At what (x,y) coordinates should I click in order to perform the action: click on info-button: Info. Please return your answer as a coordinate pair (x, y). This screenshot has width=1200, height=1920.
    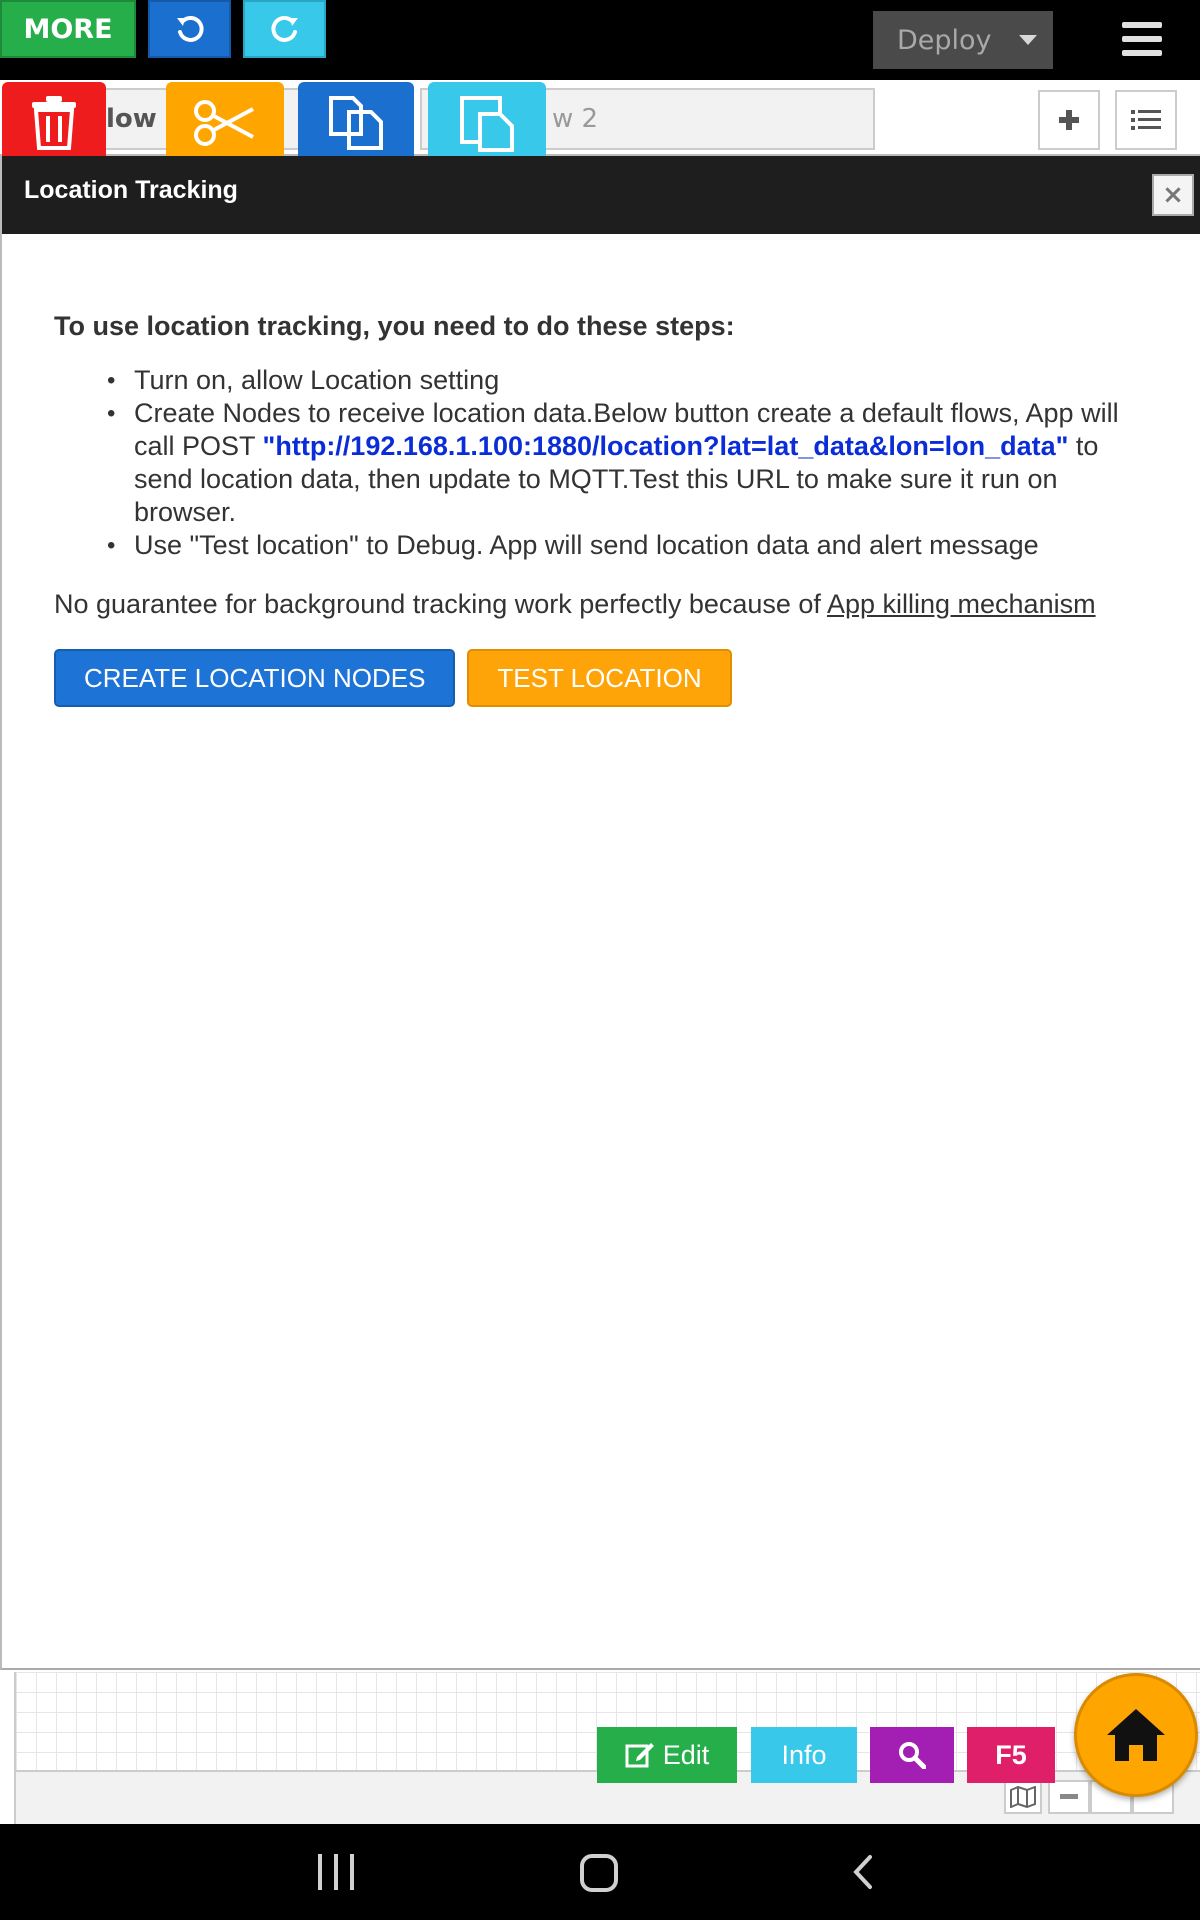
    Looking at the image, I should click on (804, 1755).